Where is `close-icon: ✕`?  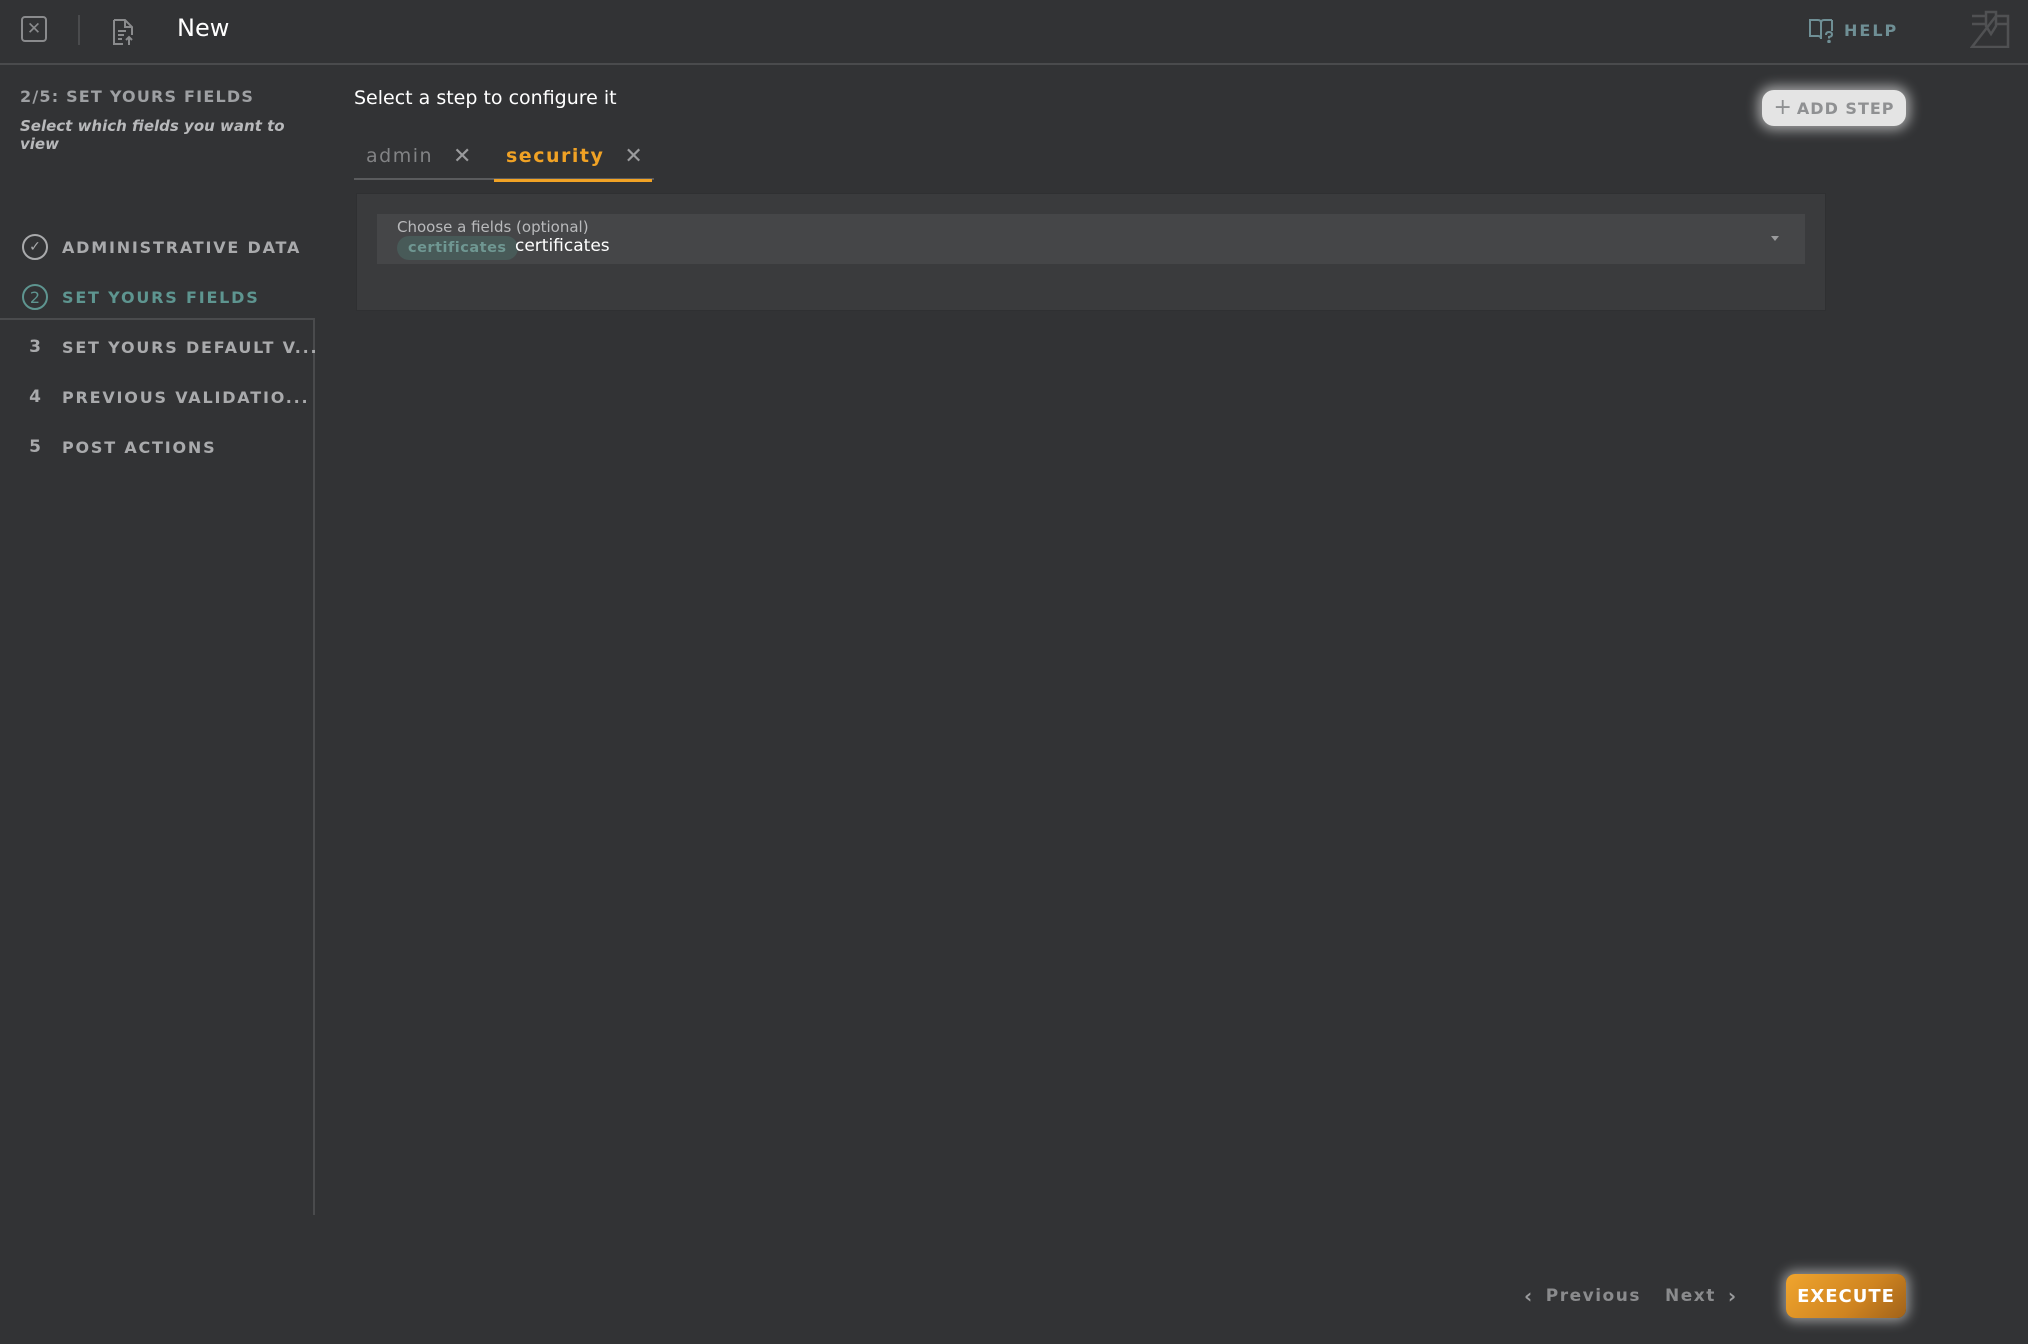 close-icon: ✕ is located at coordinates (34, 28).